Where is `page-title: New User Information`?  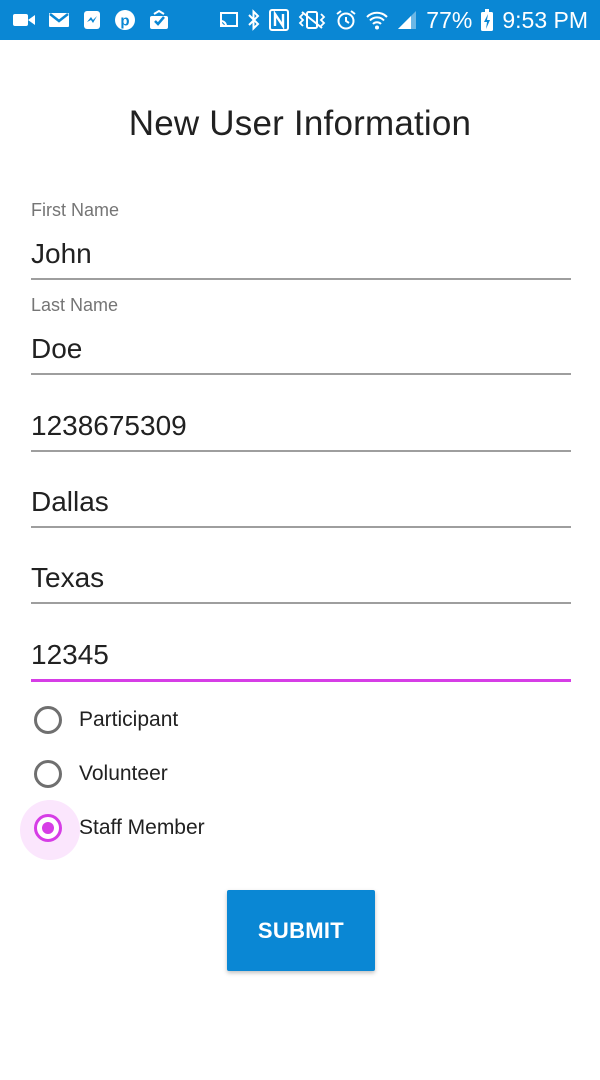 page-title: New User Information is located at coordinates (300, 123).